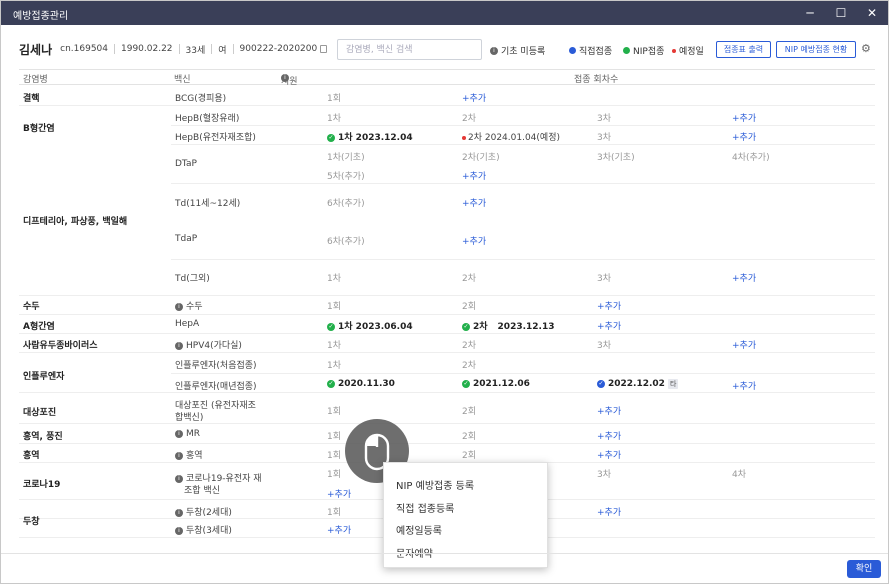  I want to click on title-bar: 예방접종관리 ─ ☐ ✕, so click(444, 13).